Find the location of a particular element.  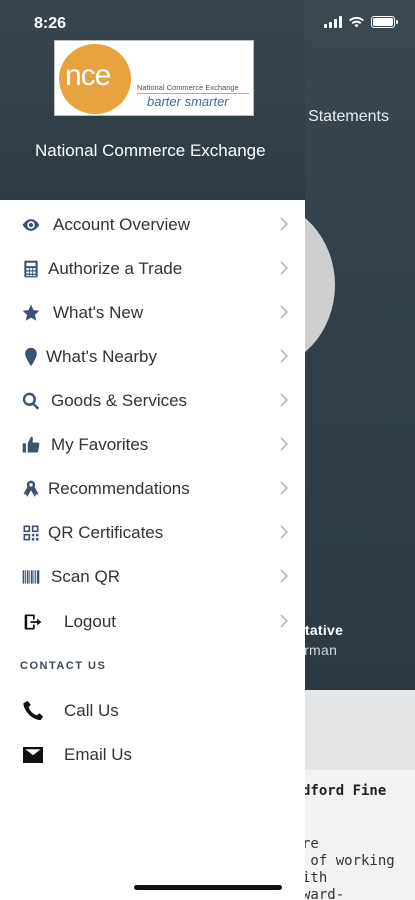

logo-mark: nce is located at coordinates (88, 75).